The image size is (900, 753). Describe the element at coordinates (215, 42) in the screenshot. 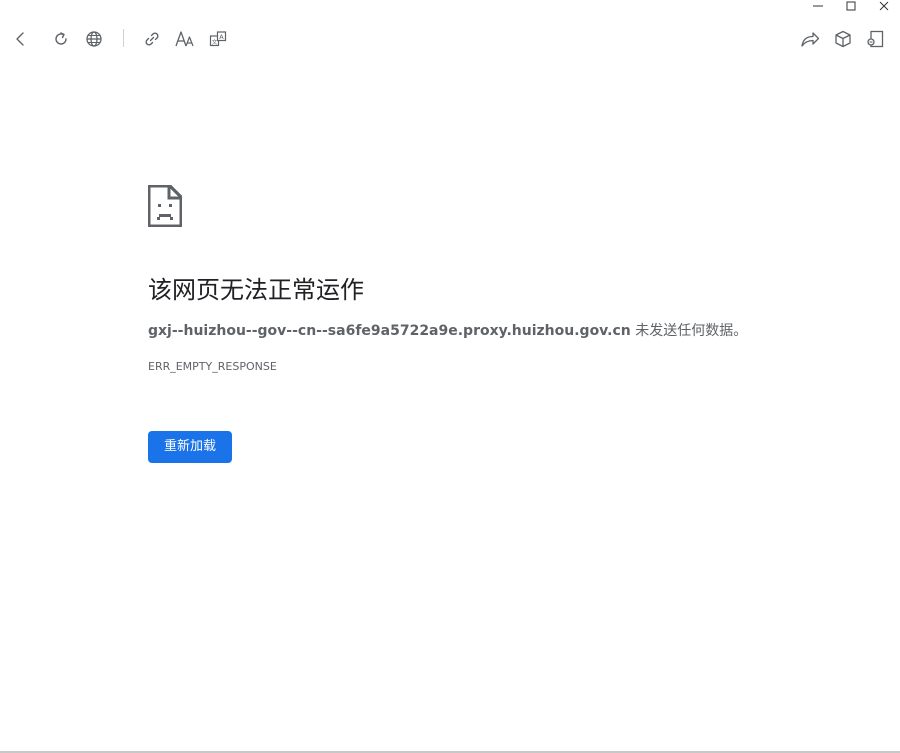

I see `svg-text: 文` at that location.